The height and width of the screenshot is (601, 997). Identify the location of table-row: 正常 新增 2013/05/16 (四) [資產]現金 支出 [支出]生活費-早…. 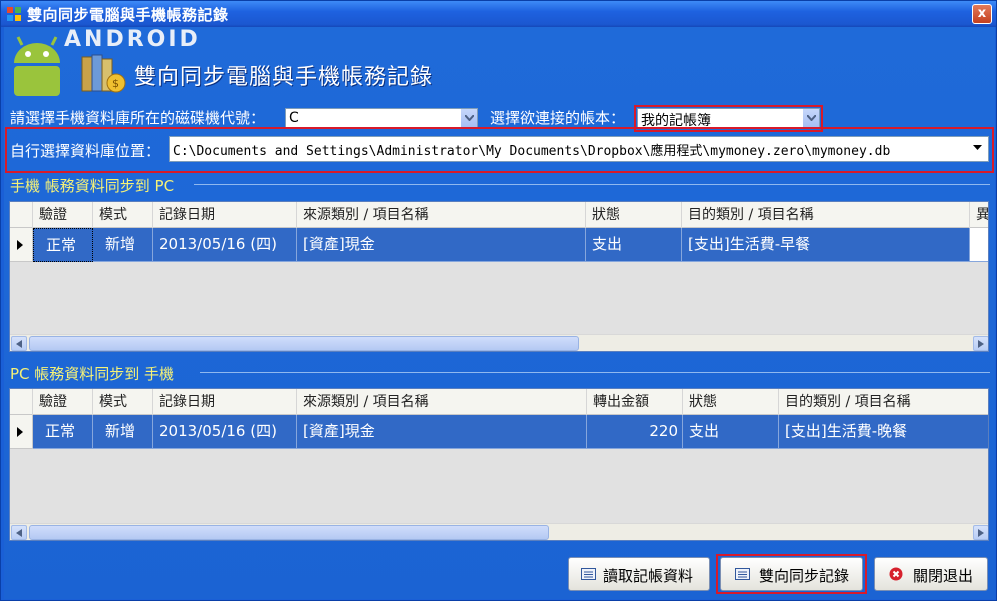
(501, 245).